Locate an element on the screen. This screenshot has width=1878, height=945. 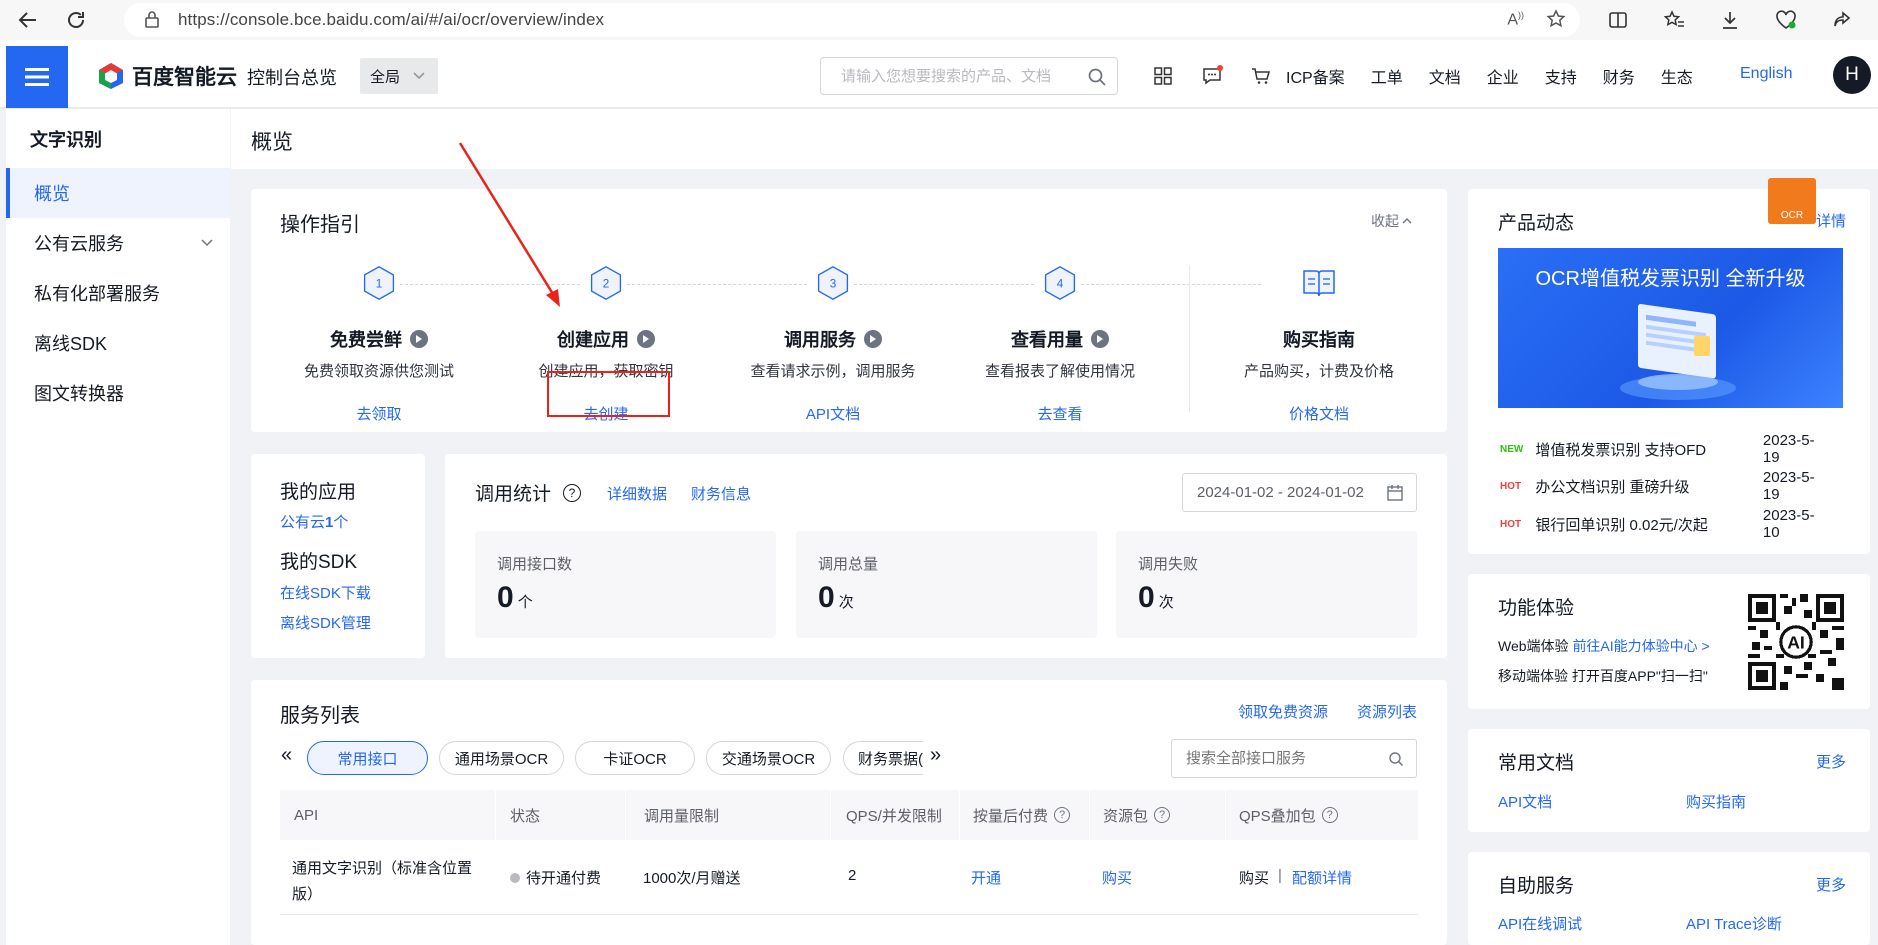
public-cloud-apps-link: 公有云1个 is located at coordinates (314, 521).